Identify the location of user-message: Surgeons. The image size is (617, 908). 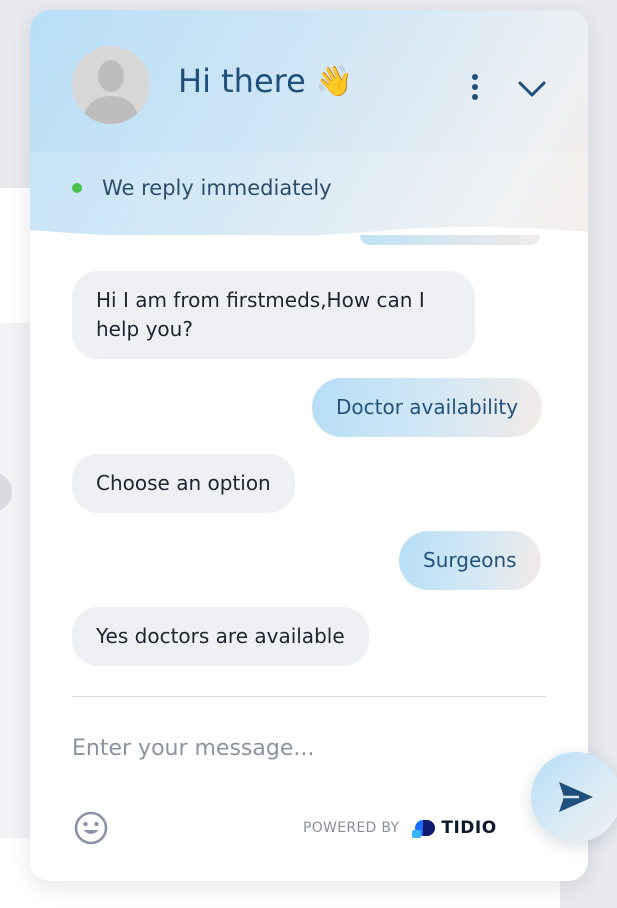
(470, 560).